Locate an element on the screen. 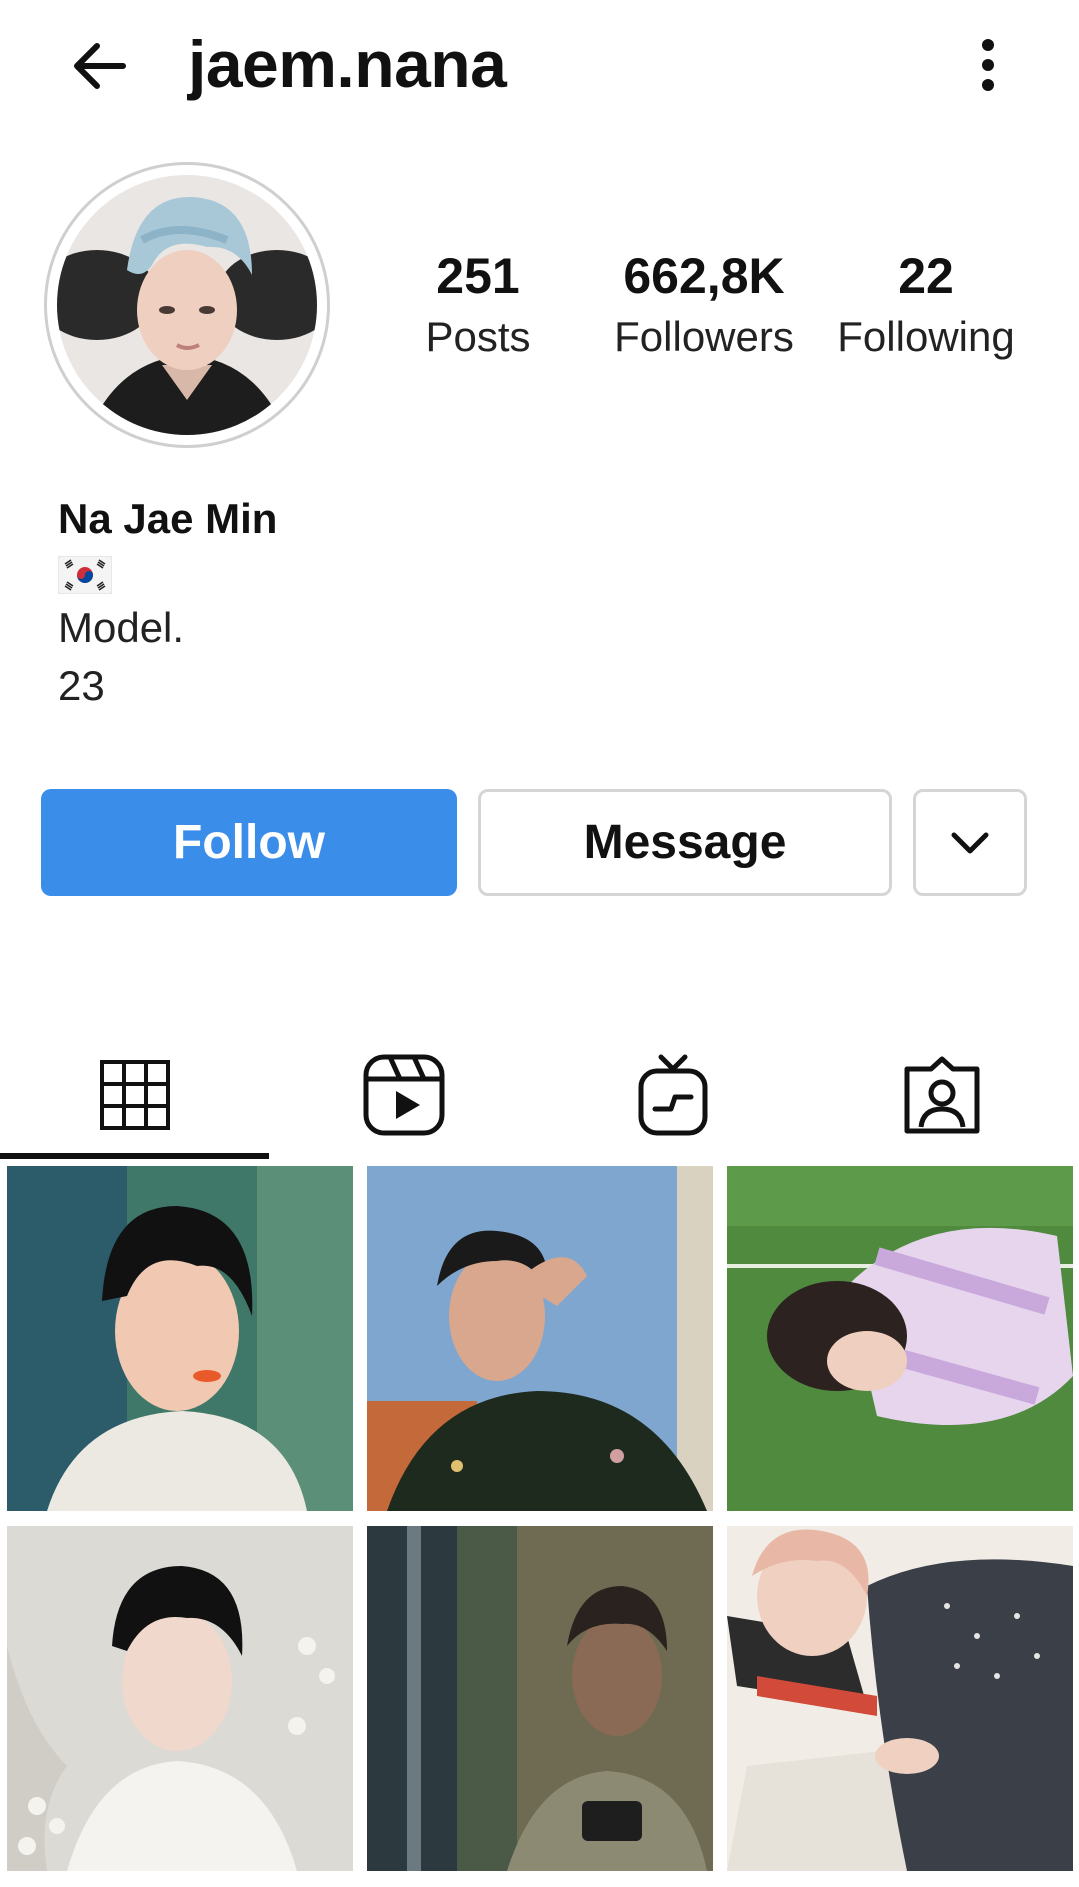 This screenshot has width=1079, height=1887. suggested-dropdown-button is located at coordinates (970, 842).